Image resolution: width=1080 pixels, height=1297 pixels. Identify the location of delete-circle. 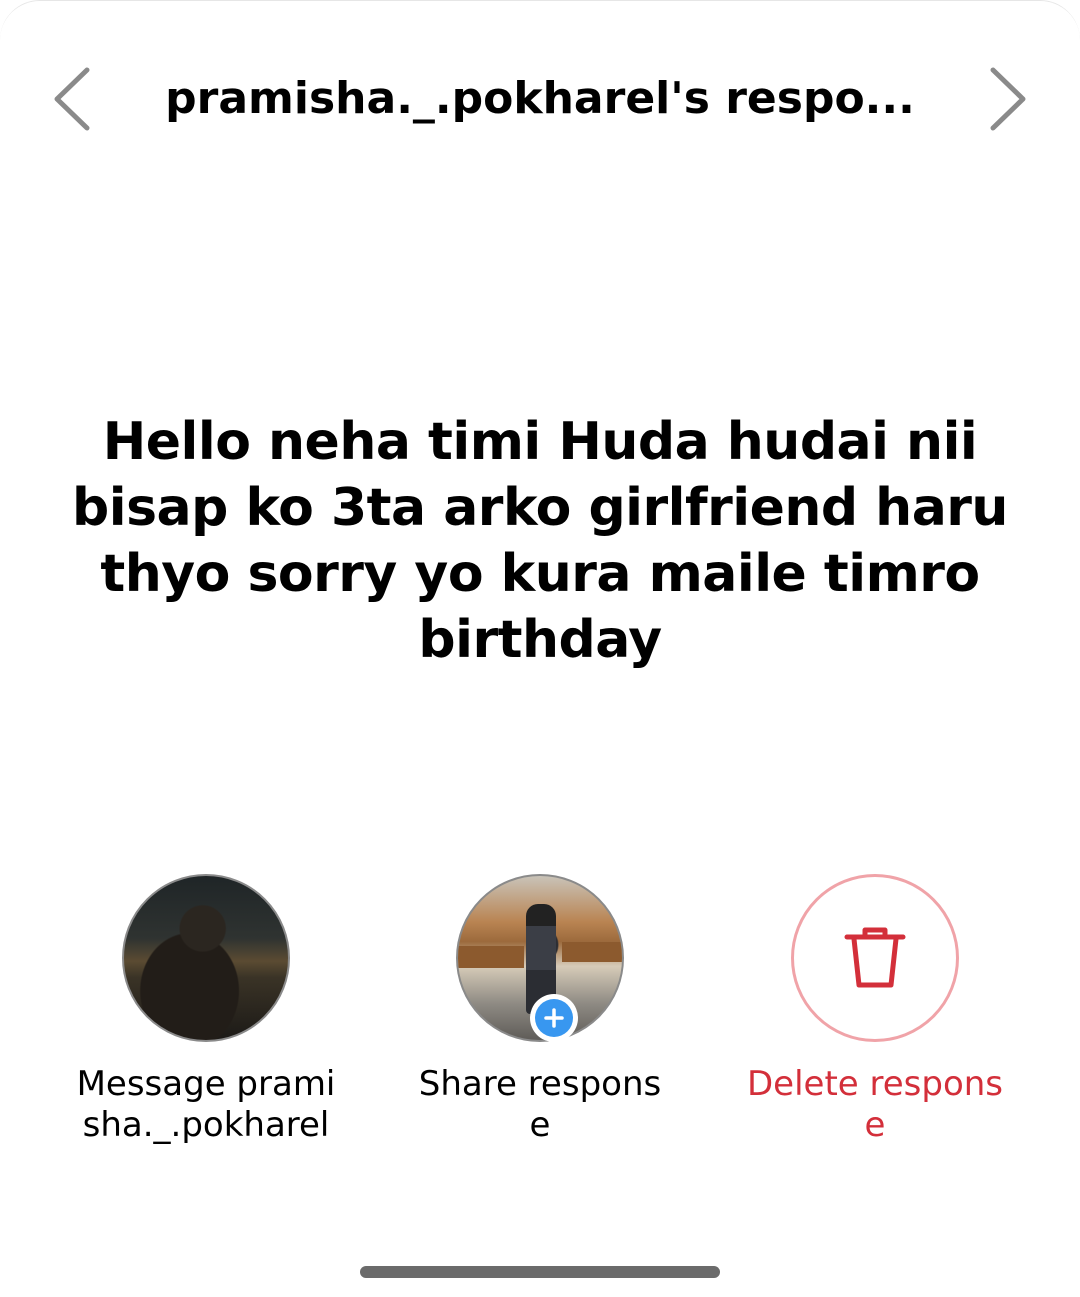
(875, 958).